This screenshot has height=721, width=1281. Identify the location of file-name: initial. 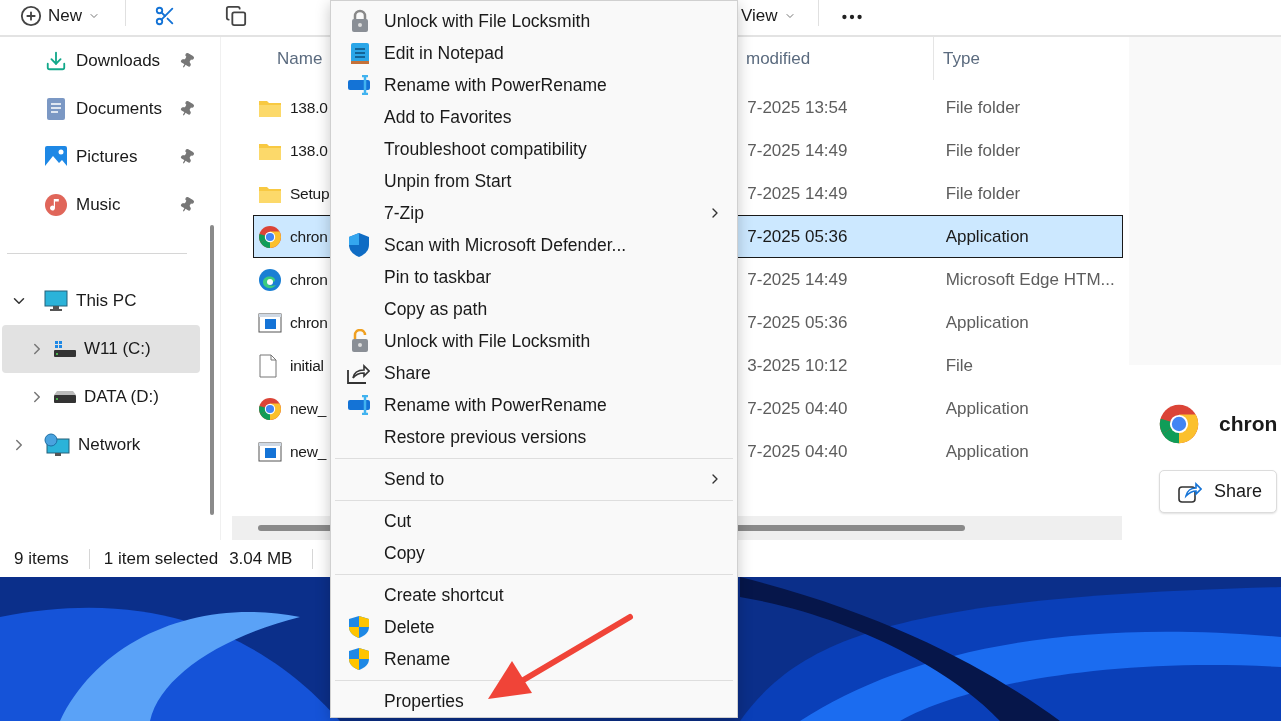
(306, 365).